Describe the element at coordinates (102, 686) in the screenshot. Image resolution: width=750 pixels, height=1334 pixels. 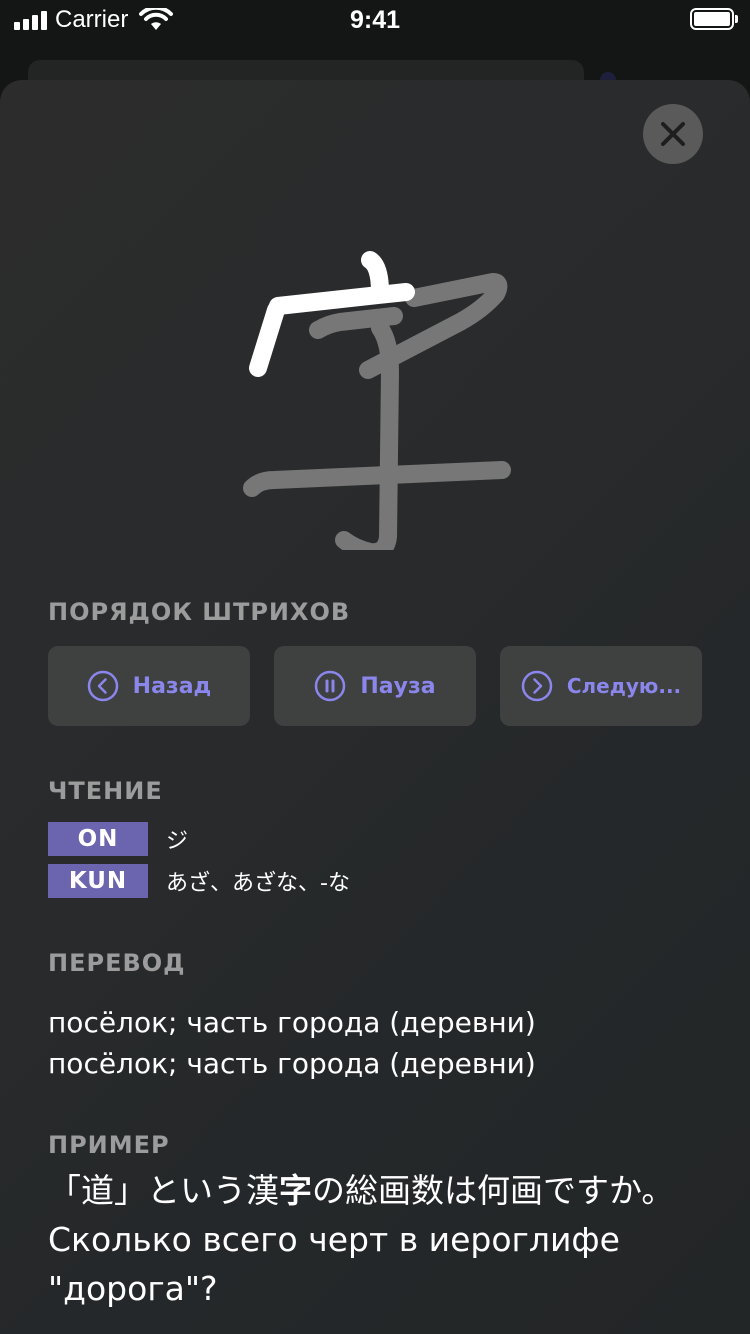
I see `chevron-left-circle-icon` at that location.